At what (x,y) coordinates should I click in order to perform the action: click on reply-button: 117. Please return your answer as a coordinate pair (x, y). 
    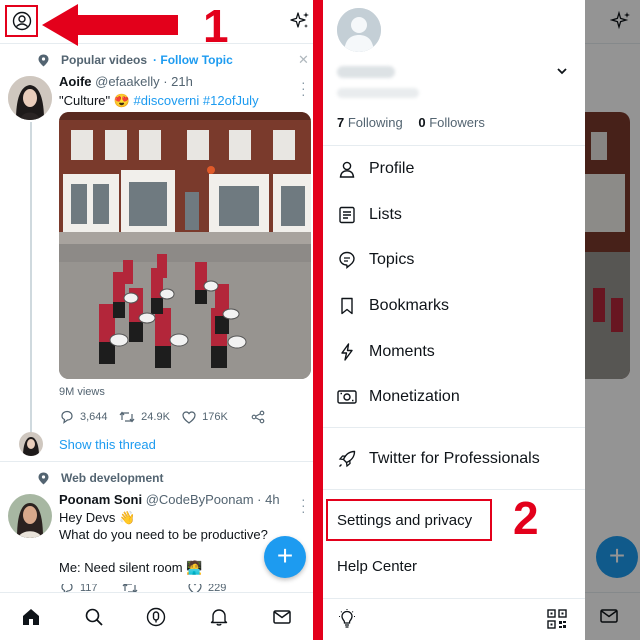
    Looking at the image, I should click on (91, 588).